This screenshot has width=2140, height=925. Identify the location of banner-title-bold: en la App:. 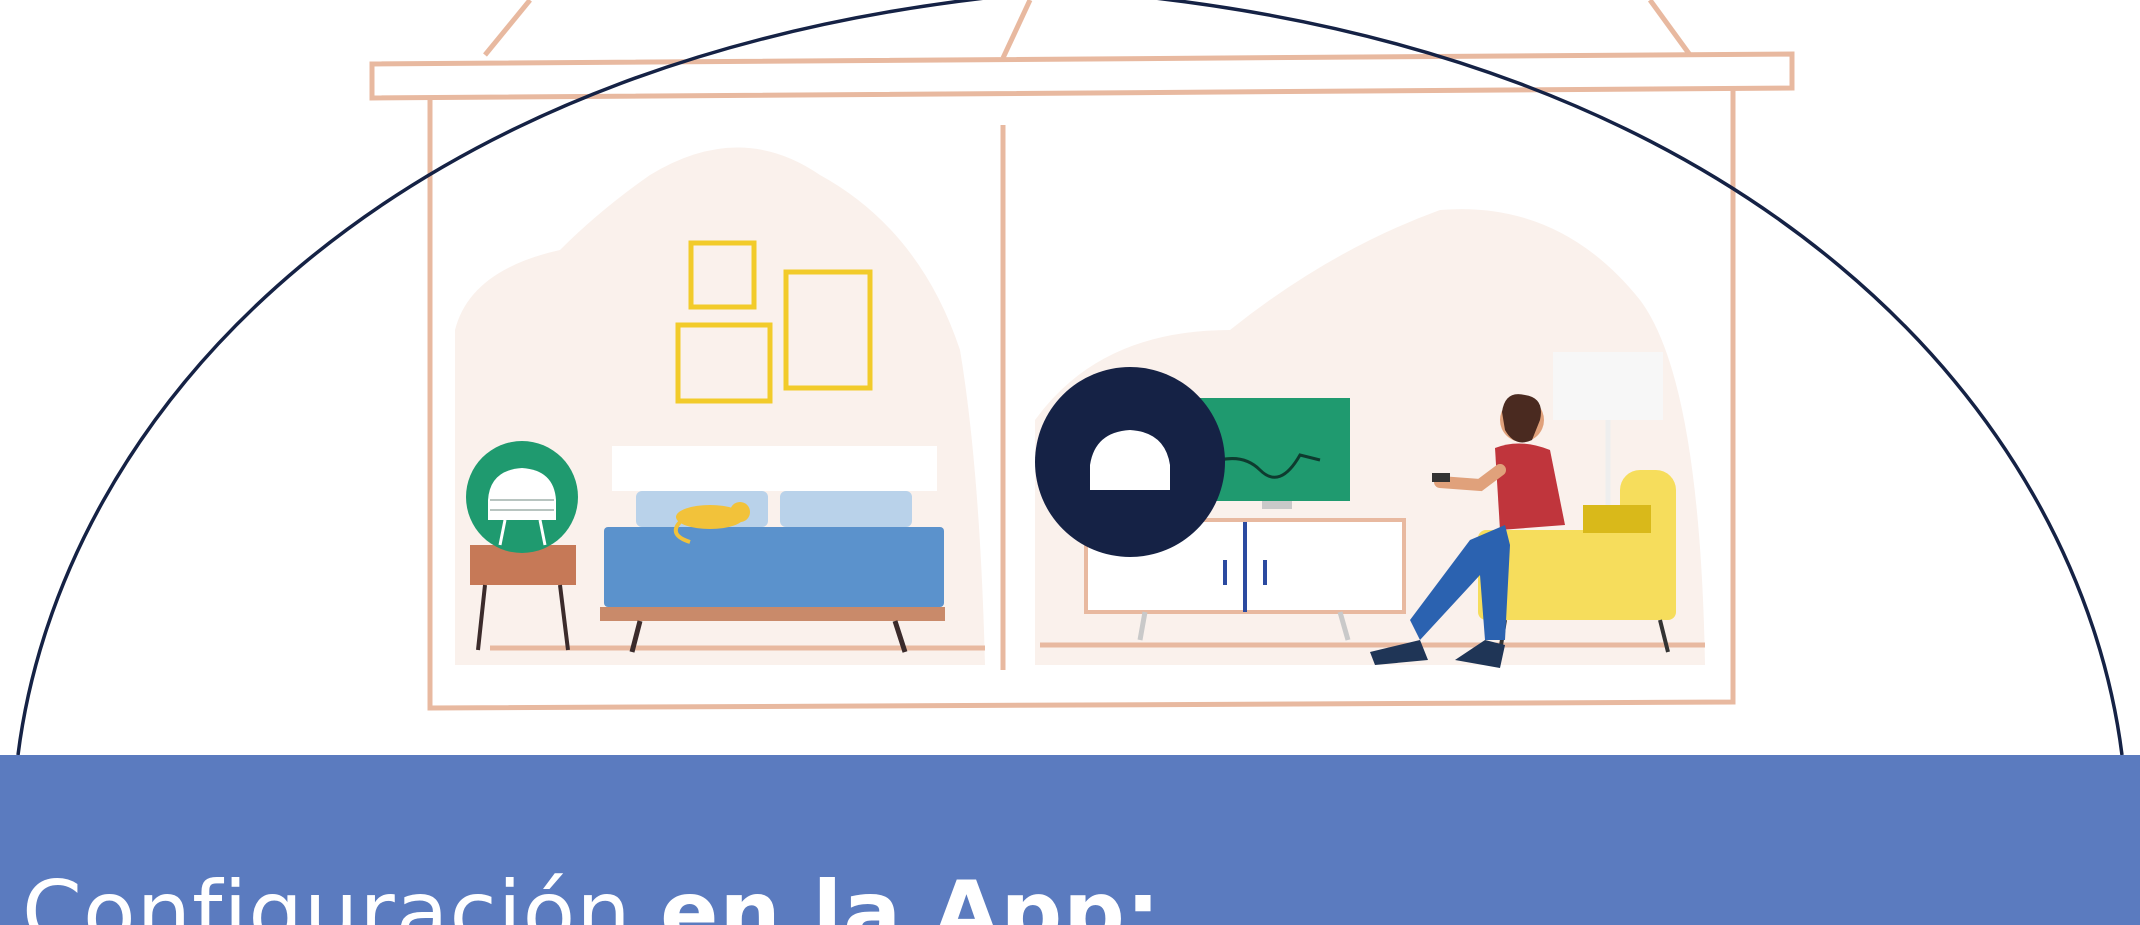
(911, 894).